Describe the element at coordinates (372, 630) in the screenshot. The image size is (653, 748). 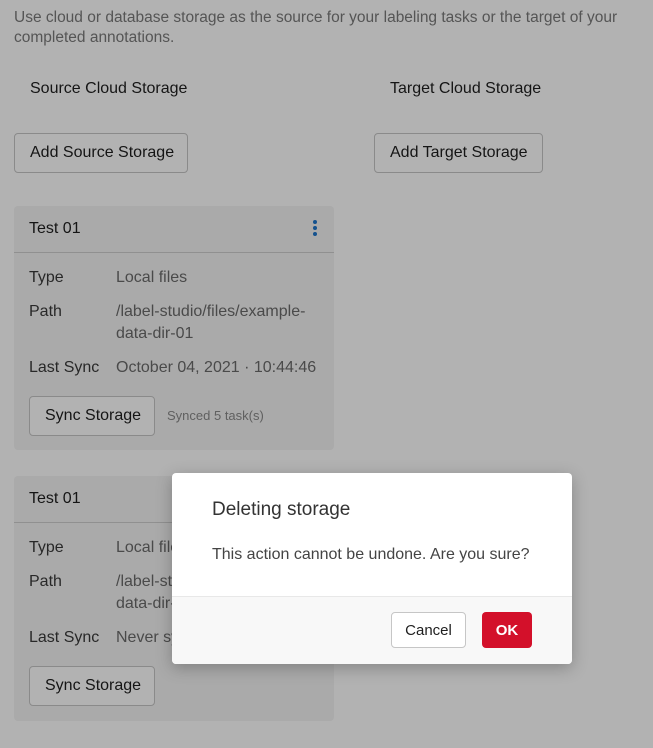
I see `dialog-footer: Cancel OK` at that location.